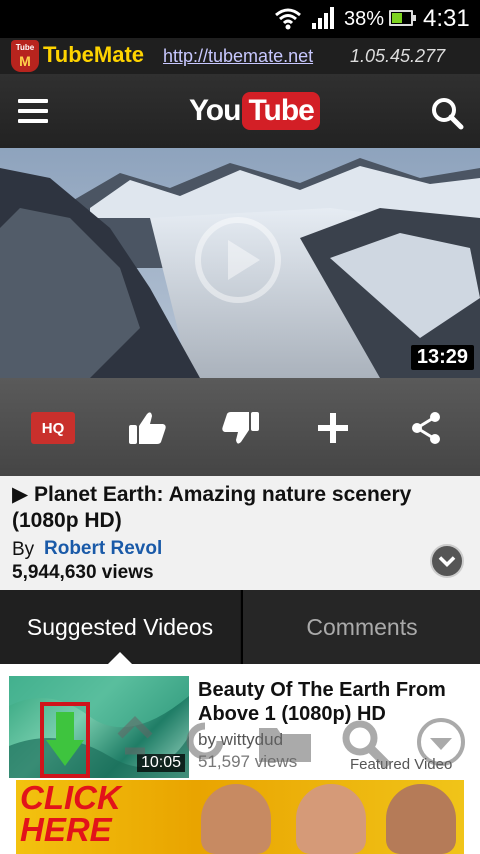 Image resolution: width=480 pixels, height=854 pixels. I want to click on share-icon, so click(426, 428).